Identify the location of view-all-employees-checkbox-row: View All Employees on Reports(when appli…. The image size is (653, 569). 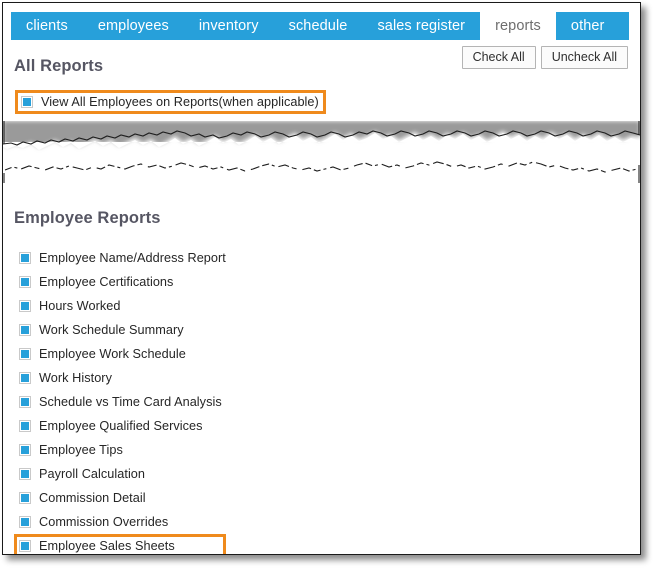
(170, 102).